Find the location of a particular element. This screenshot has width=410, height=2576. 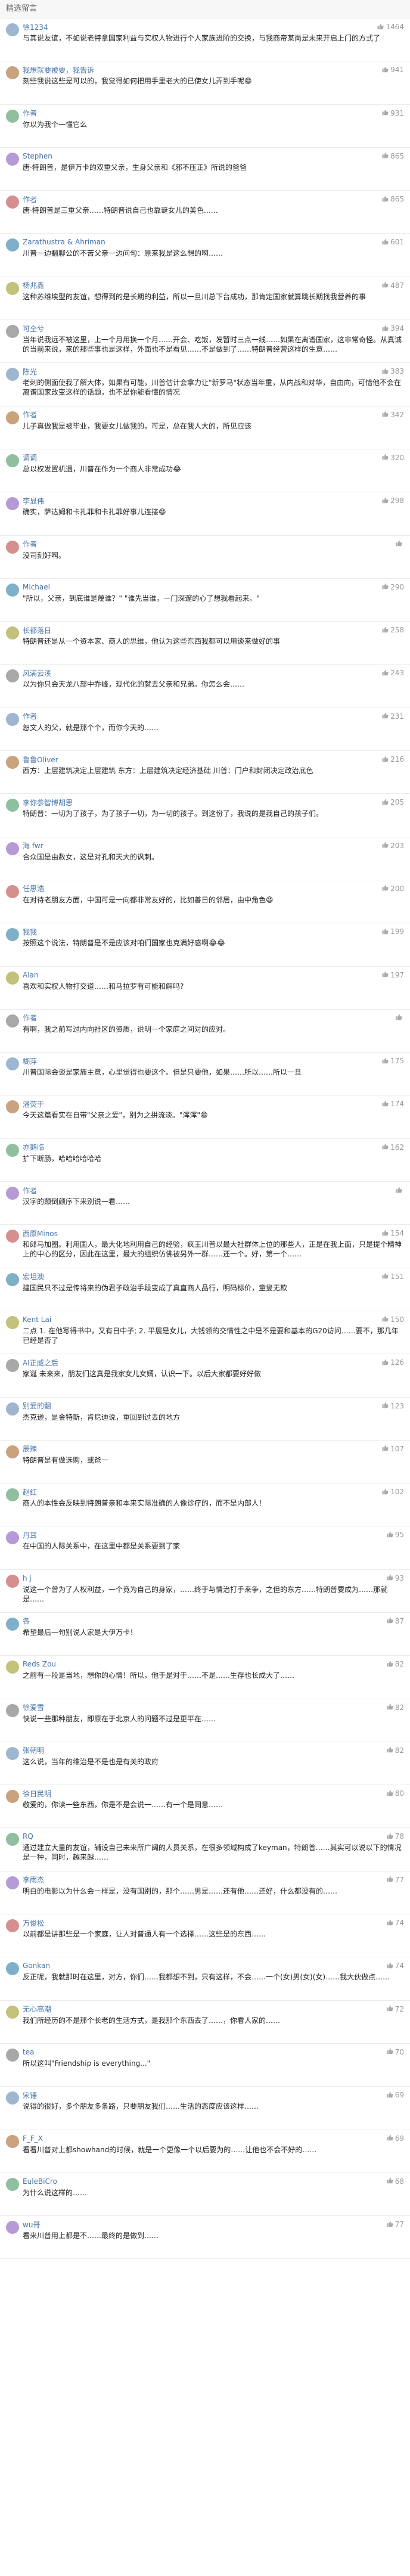

like-button: 162 is located at coordinates (392, 1147).